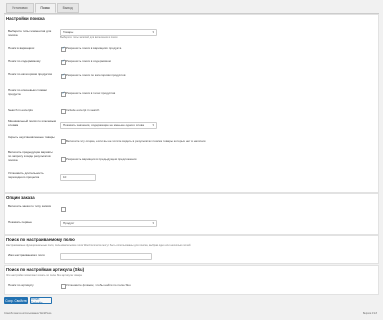 The height and width of the screenshot is (320, 383). I want to click on content-text: Разрешить поиск в содержимом, so click(88, 61).